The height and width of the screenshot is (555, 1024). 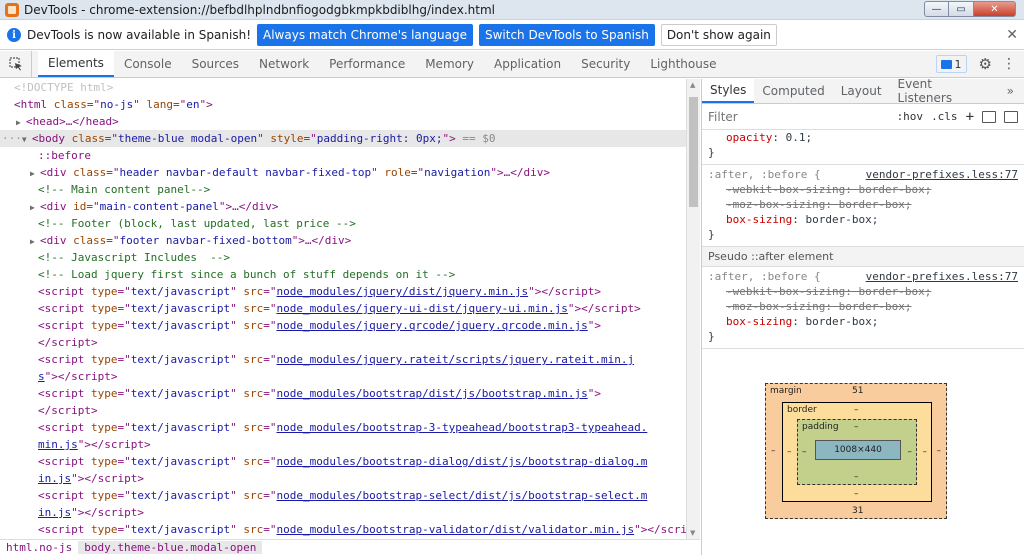 I want to click on margin-top-value: 51, so click(x=857, y=391).